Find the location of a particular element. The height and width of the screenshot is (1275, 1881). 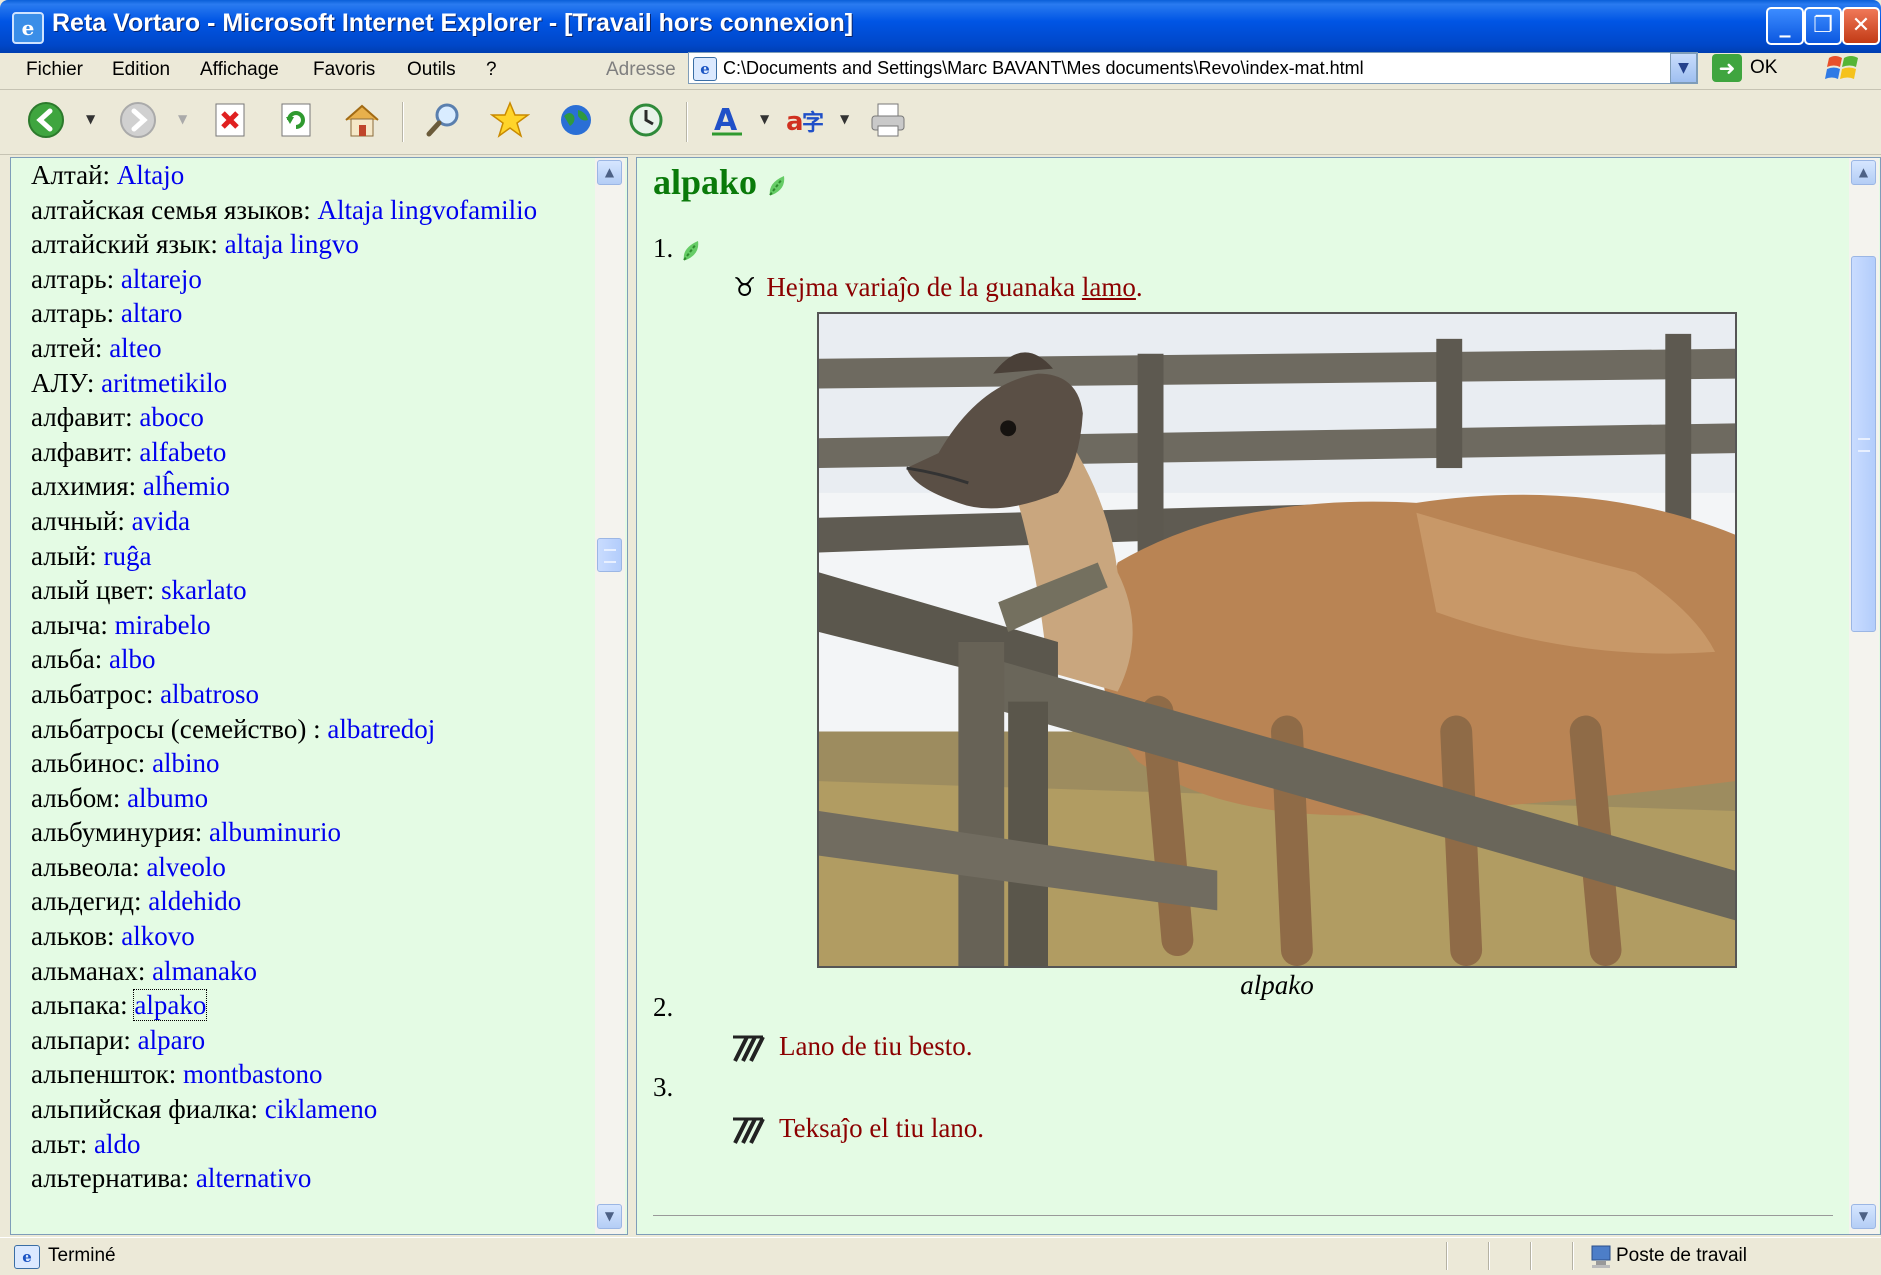

index-entry-russian: альтернатива: is located at coordinates (110, 1178).